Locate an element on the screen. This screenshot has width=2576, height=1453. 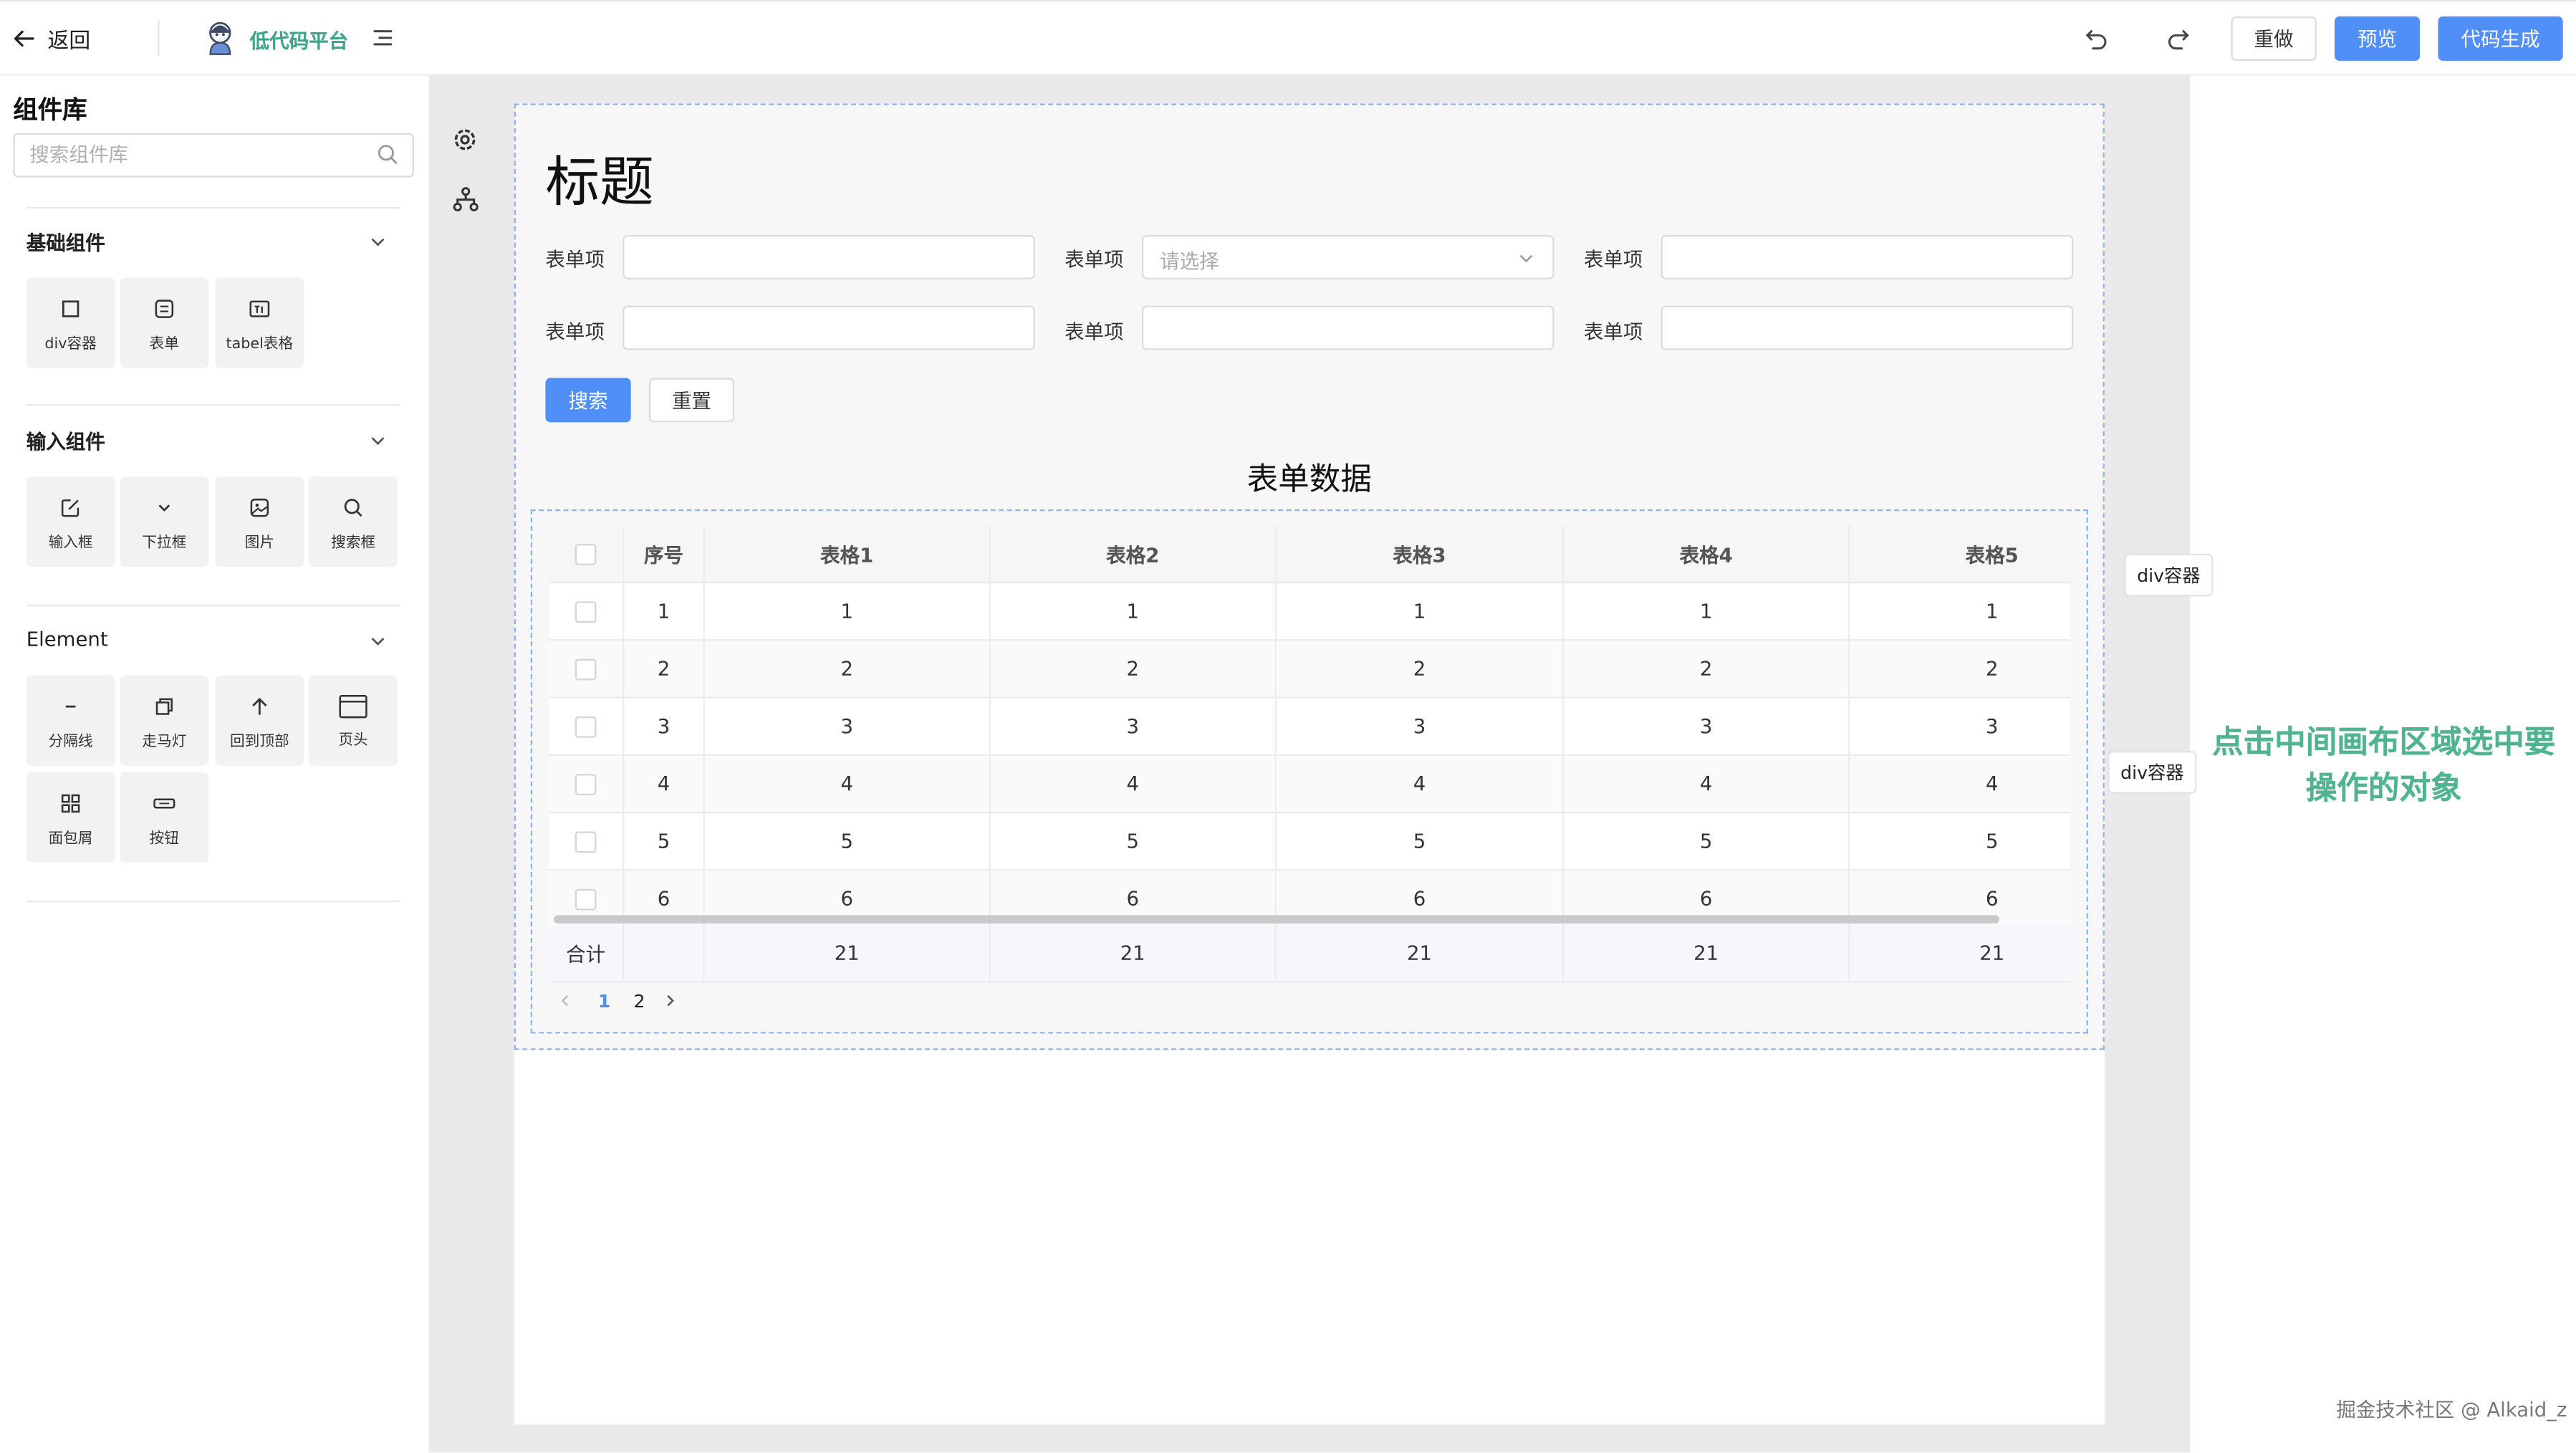
chevron-right-icon is located at coordinates (669, 1000).